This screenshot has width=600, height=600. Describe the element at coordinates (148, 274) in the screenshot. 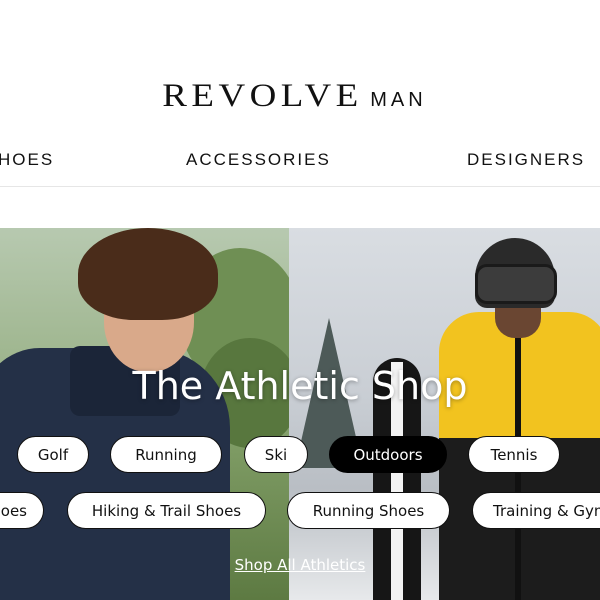

I see `model-hair` at that location.